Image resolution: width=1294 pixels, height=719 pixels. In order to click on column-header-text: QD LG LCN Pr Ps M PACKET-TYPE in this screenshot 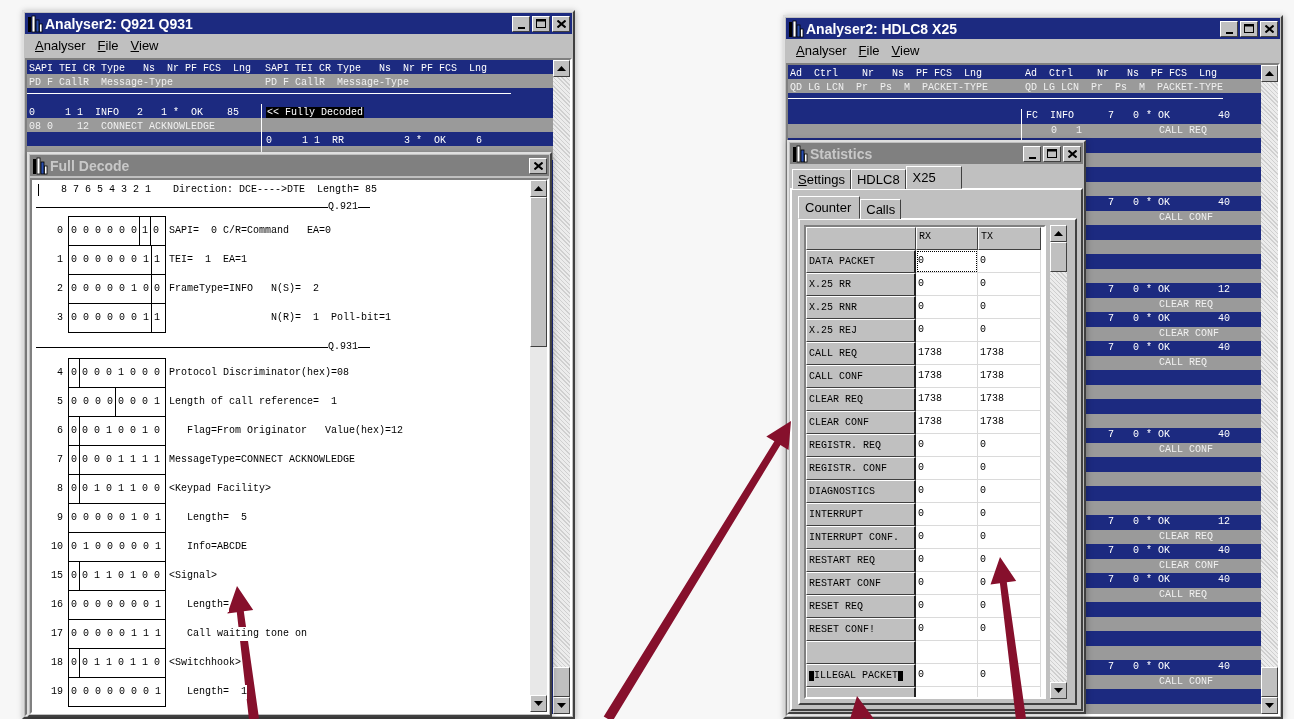, I will do `click(889, 87)`.